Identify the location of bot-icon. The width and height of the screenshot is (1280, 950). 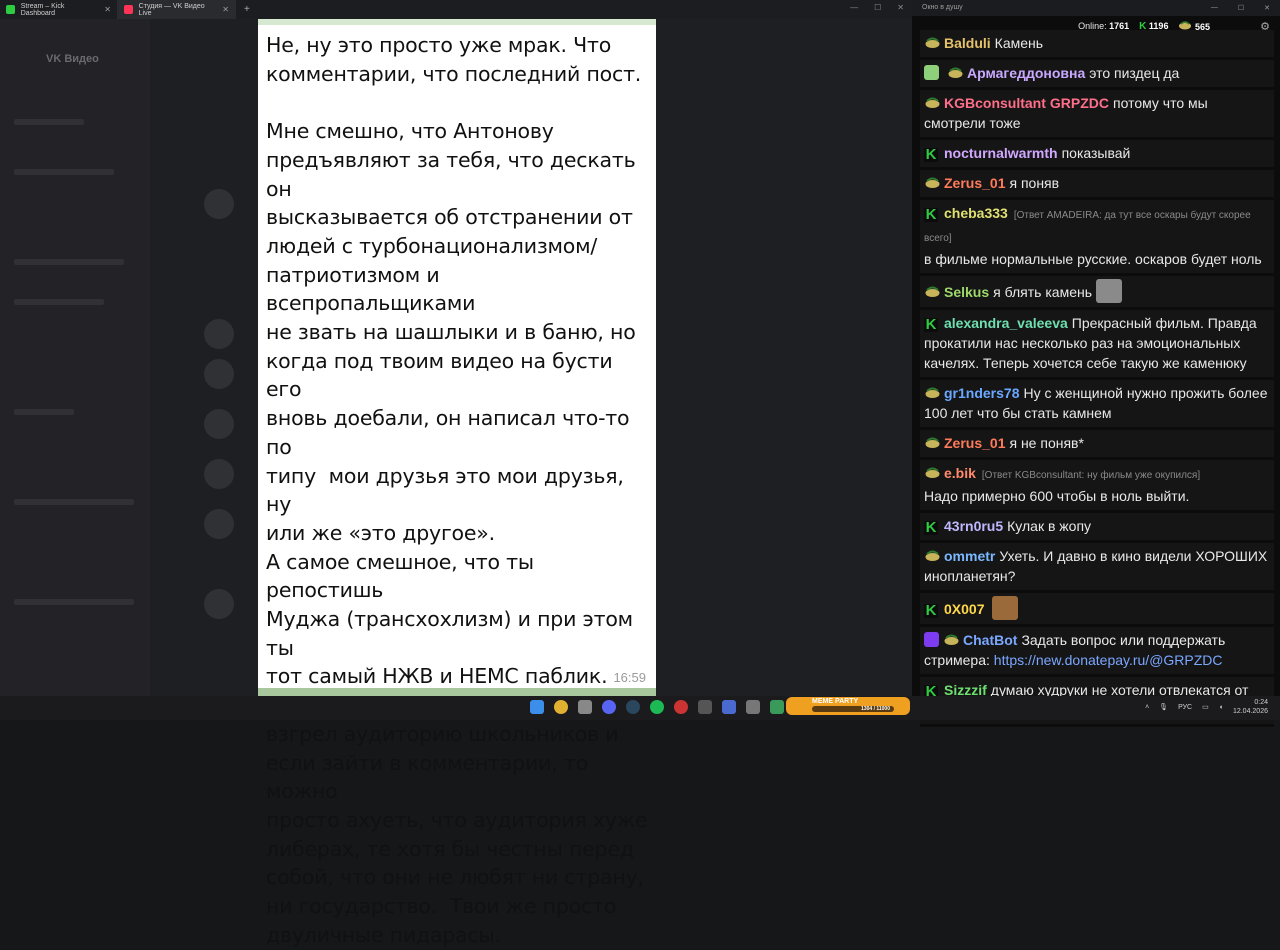
(931, 639).